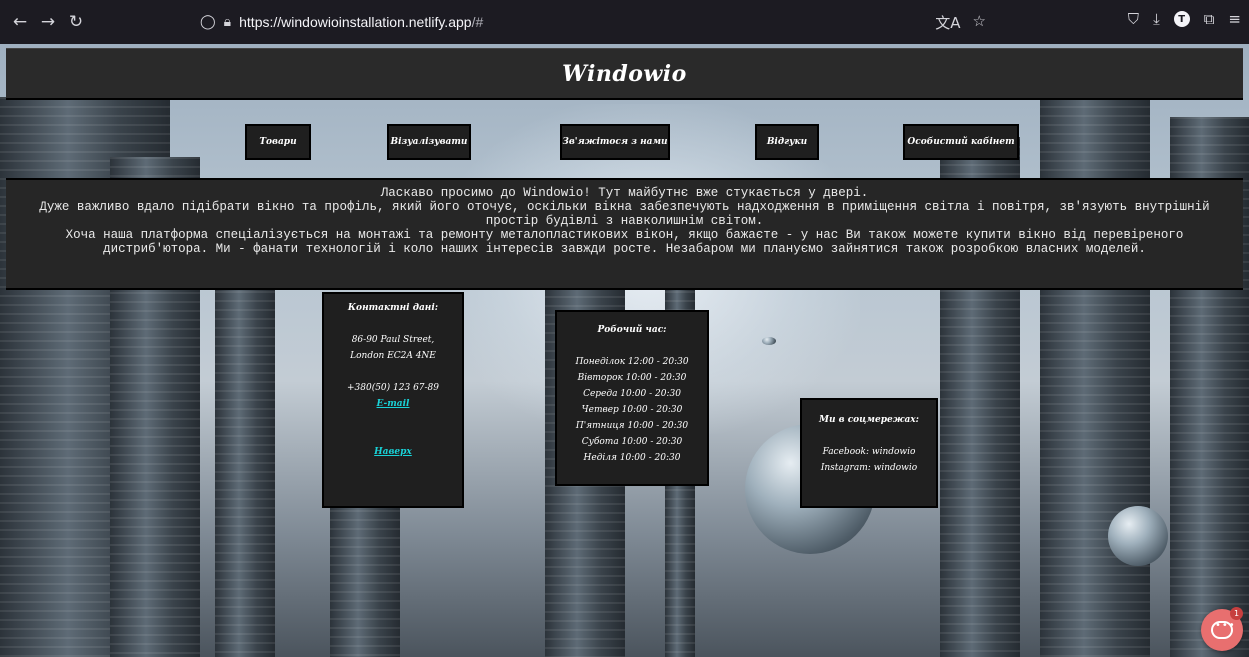  What do you see at coordinates (947, 22) in the screenshot?
I see `translate-icon: 文A` at bounding box center [947, 22].